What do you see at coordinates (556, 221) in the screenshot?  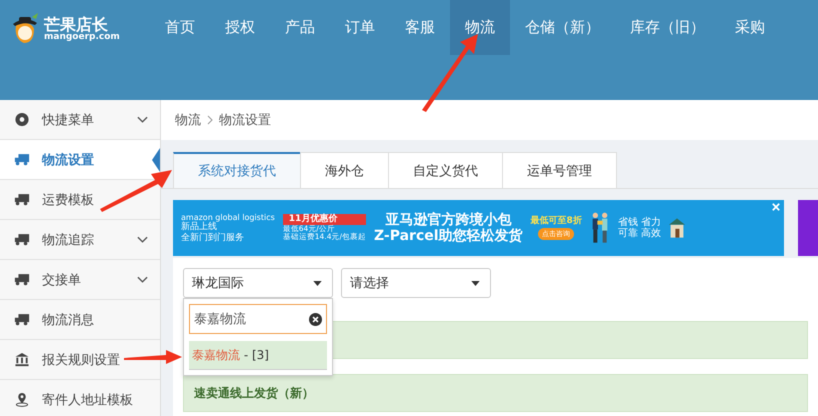 I see `discount-text: 最低可至8折` at bounding box center [556, 221].